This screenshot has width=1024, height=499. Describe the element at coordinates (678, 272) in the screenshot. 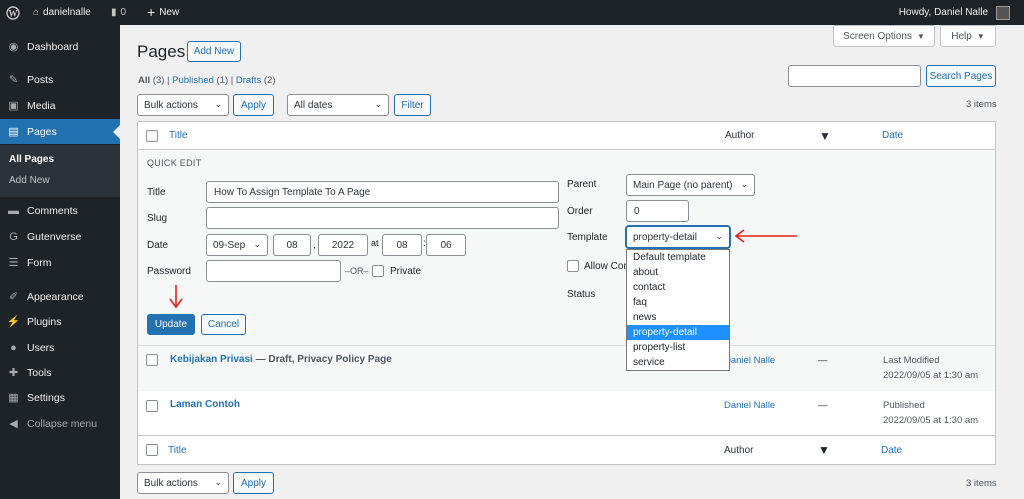

I see `template-option: about` at that location.